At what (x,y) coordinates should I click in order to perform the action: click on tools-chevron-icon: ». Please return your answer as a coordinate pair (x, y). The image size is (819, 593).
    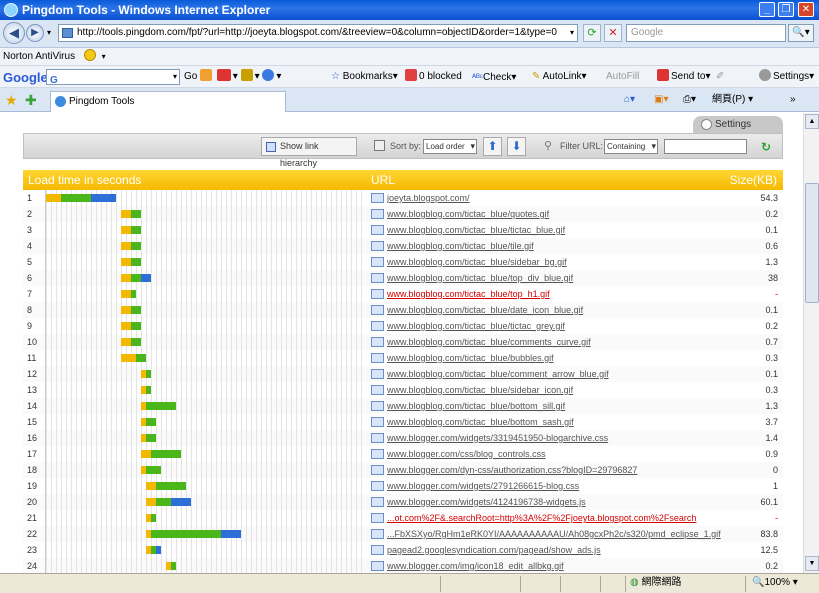
    Looking at the image, I should click on (793, 100).